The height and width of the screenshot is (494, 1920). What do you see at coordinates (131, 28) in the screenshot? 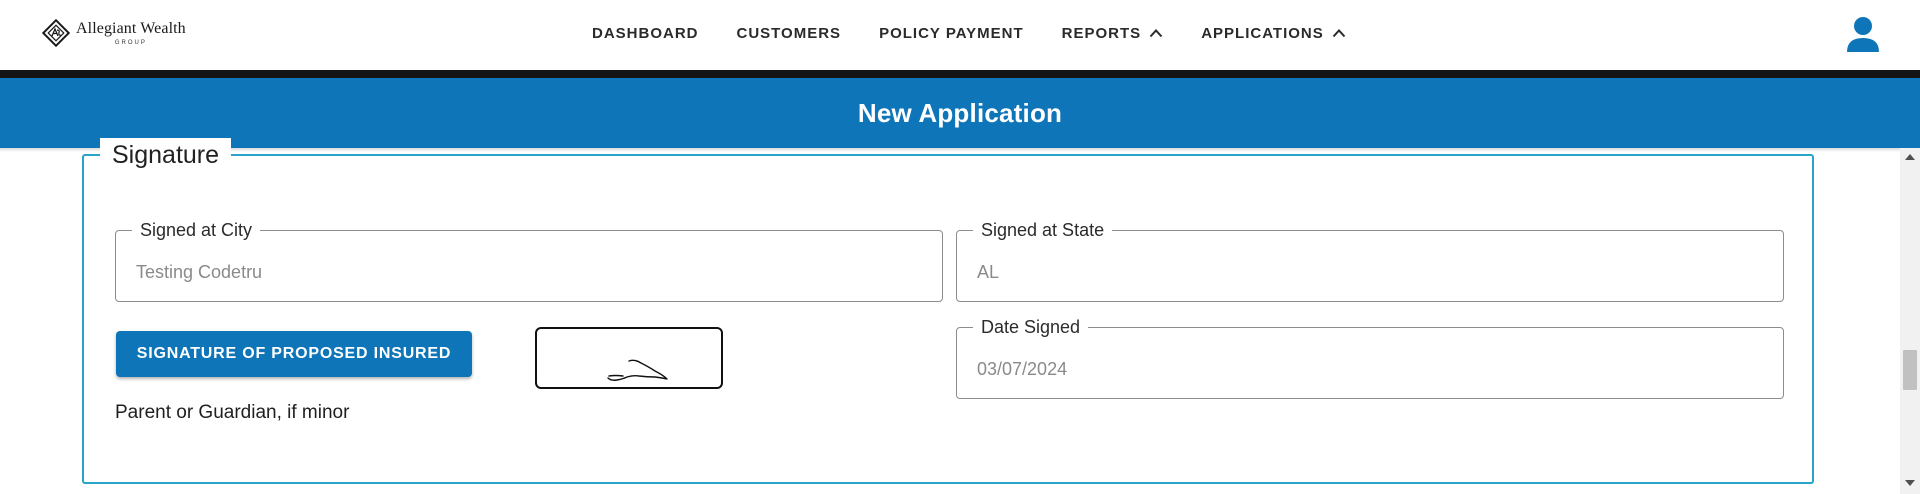
I see `brand-name: Allegiant Wealth` at bounding box center [131, 28].